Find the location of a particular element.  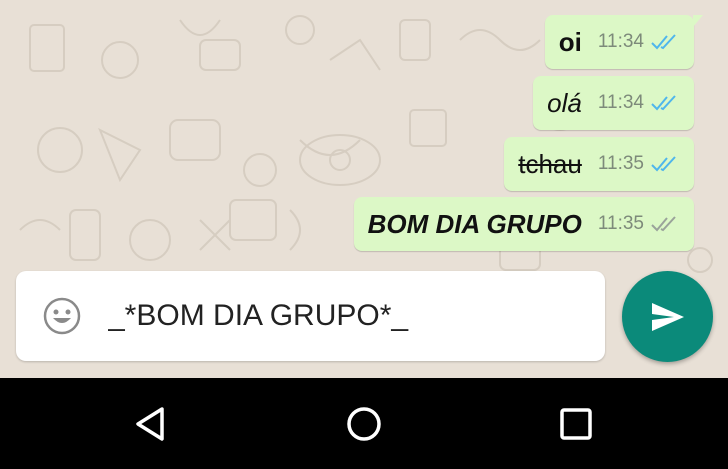

send-icon is located at coordinates (667, 316).